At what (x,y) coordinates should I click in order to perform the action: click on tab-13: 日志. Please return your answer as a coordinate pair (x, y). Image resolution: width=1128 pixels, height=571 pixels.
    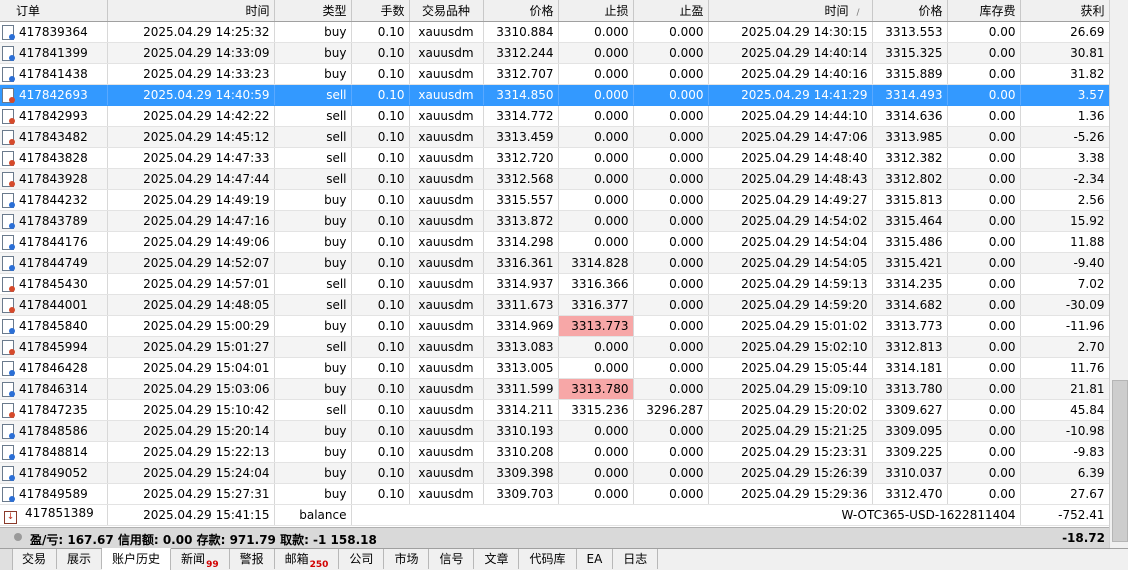
    Looking at the image, I should click on (636, 559).